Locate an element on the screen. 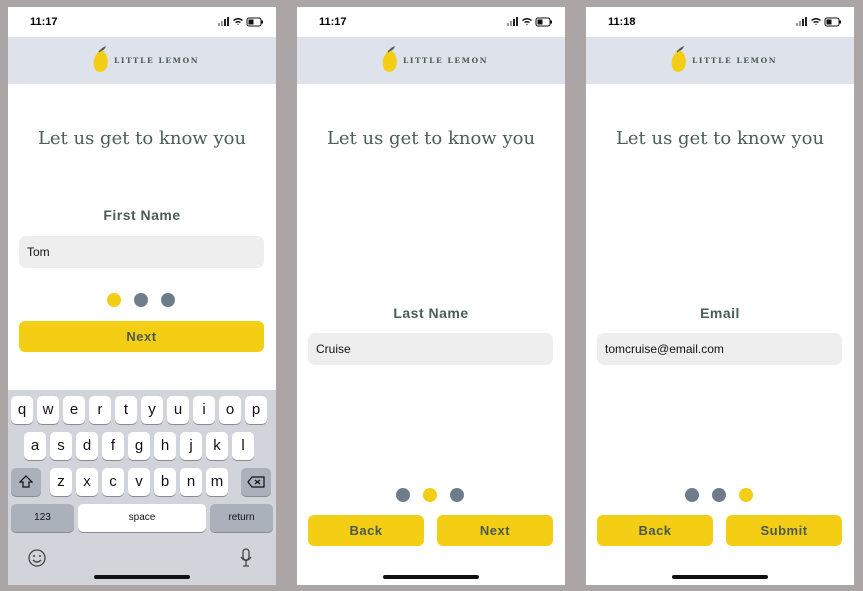  key-r: r is located at coordinates (100, 410).